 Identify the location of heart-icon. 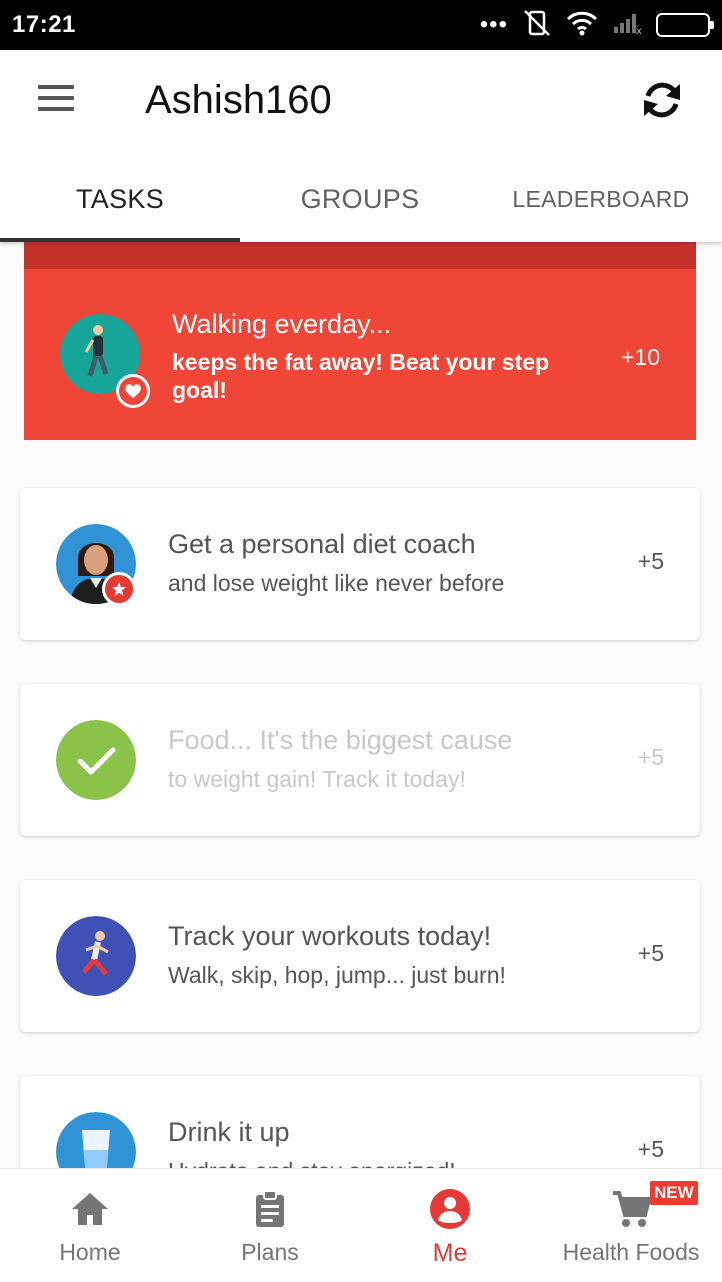
(133, 391).